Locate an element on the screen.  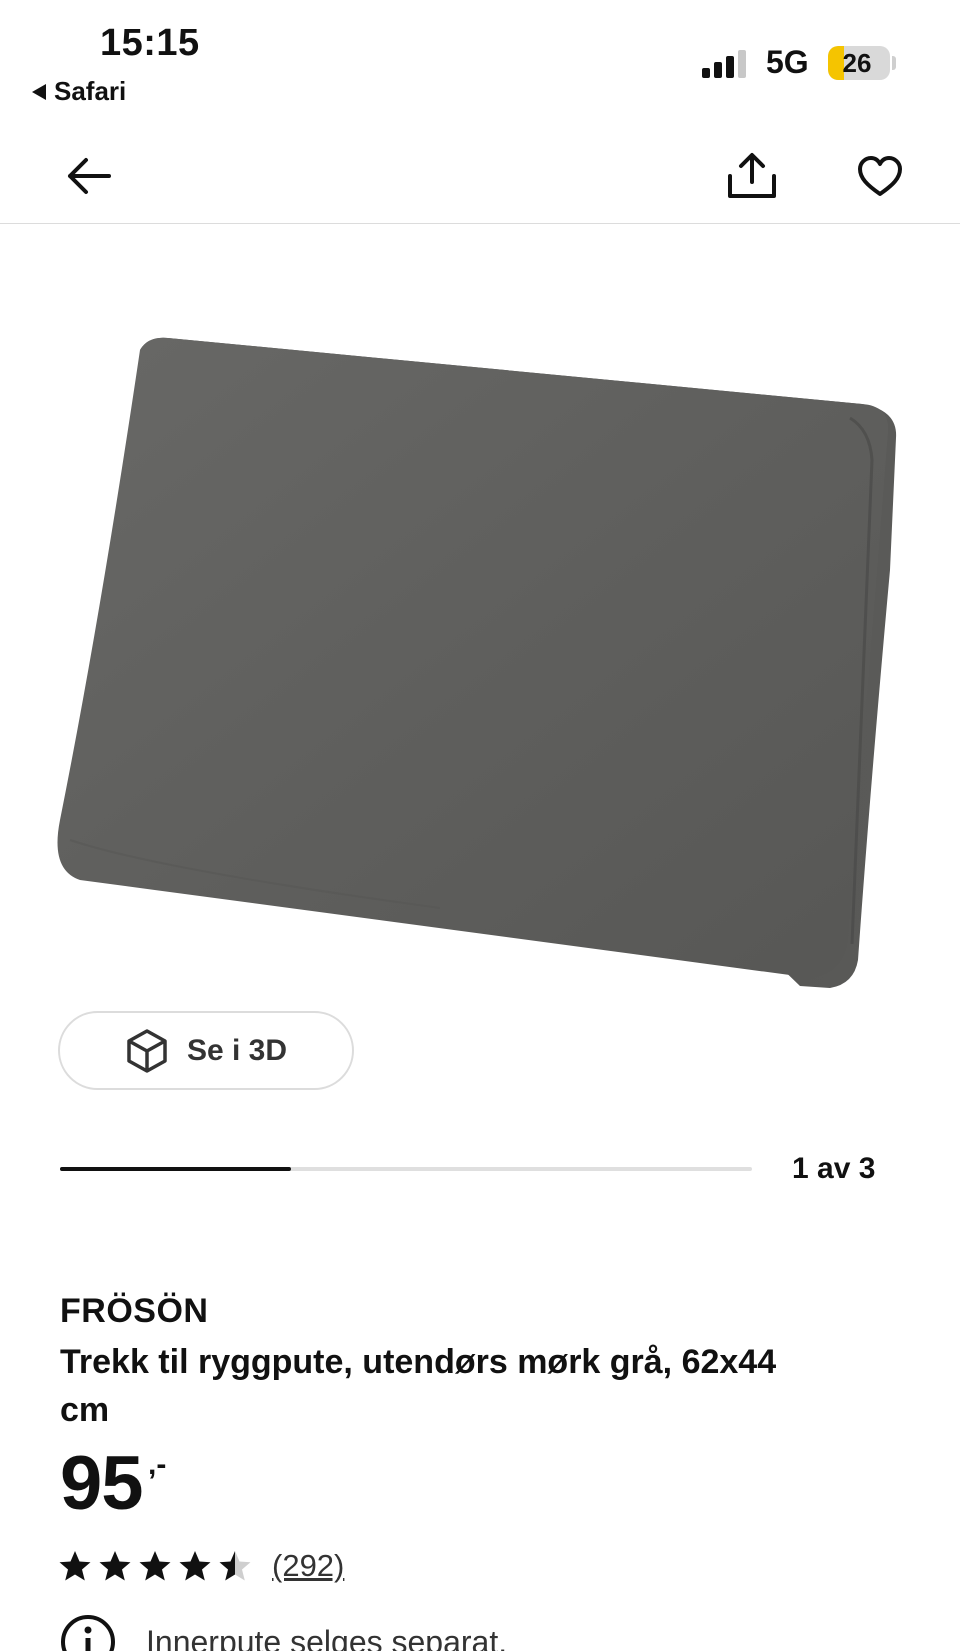
share-button is located at coordinates (752, 176).